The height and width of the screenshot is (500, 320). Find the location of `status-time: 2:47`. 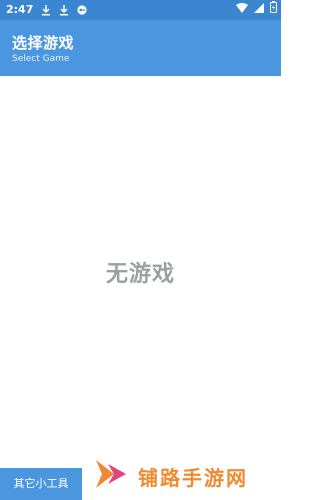

status-time: 2:47 is located at coordinates (20, 9).